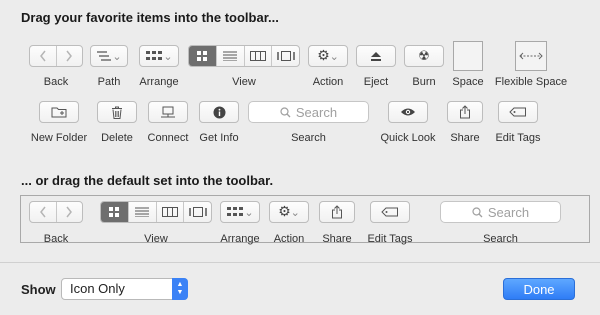 The width and height of the screenshot is (600, 315). I want to click on default-arrange-label: Arrange, so click(240, 239).